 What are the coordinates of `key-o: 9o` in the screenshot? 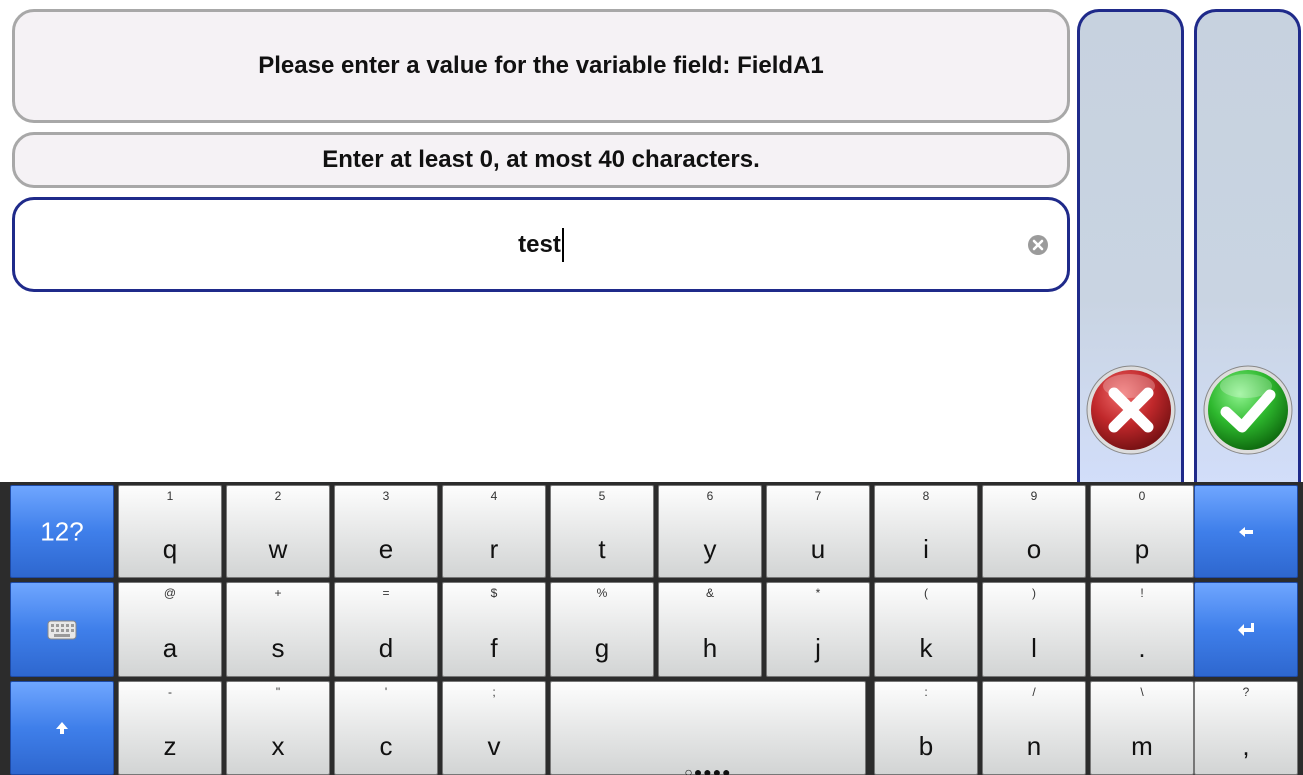 It's located at (1034, 531).